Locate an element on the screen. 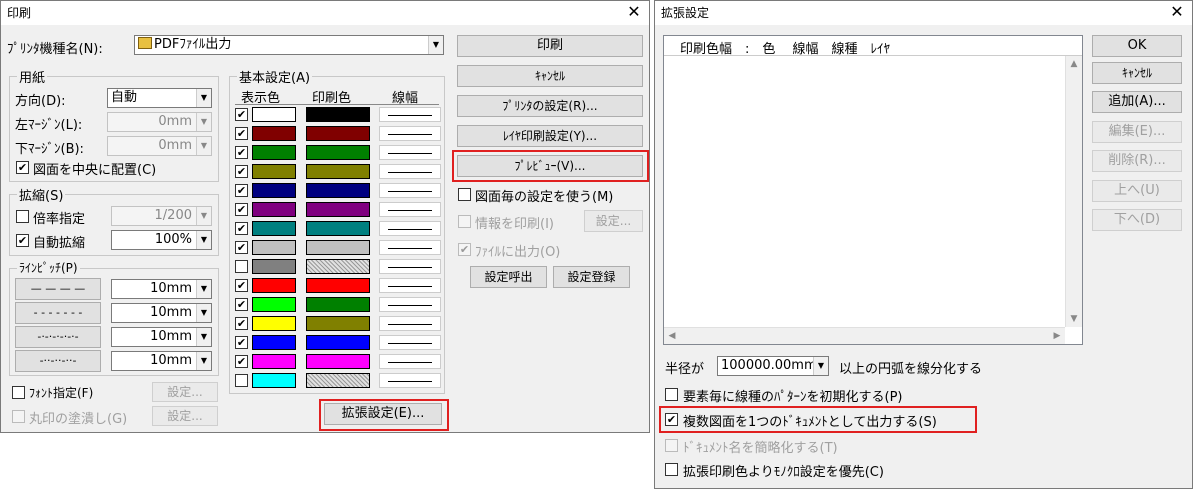 The image size is (1194, 490). move-up-button: 上へ(U) is located at coordinates (1137, 191).